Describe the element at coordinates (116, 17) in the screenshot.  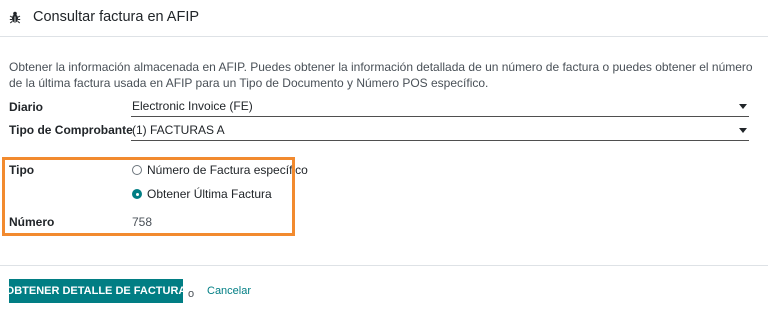
I see `dialog-title: Consultar factura en AFIP` at that location.